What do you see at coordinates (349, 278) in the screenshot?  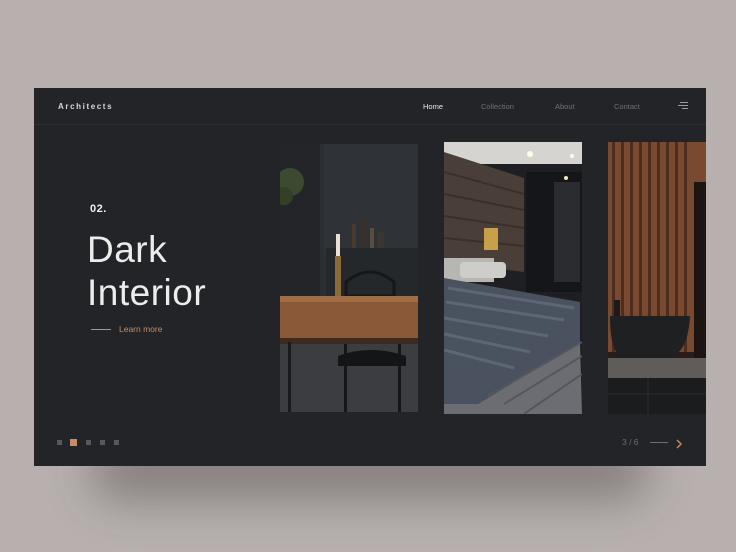 I see `dining-room-photo` at bounding box center [349, 278].